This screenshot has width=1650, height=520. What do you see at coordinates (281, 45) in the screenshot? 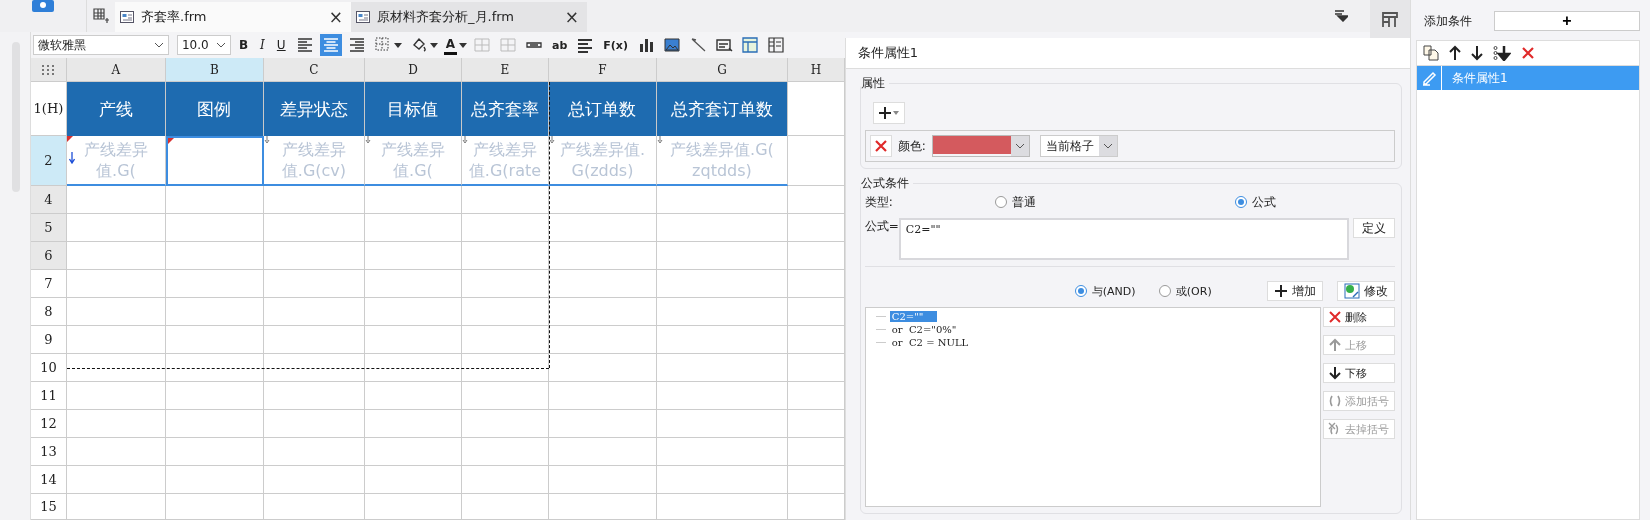
I see `underline-button: U` at bounding box center [281, 45].